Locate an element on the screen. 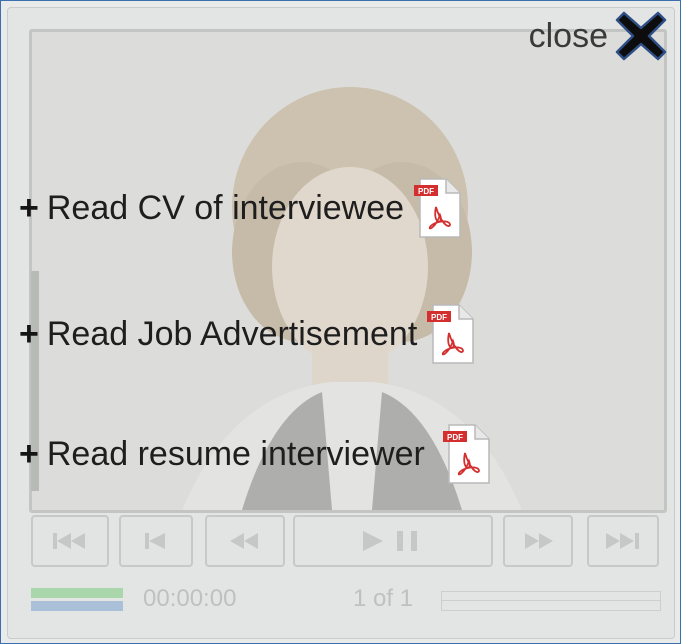 This screenshot has width=681, height=644. fast-forward-icon is located at coordinates (539, 541).